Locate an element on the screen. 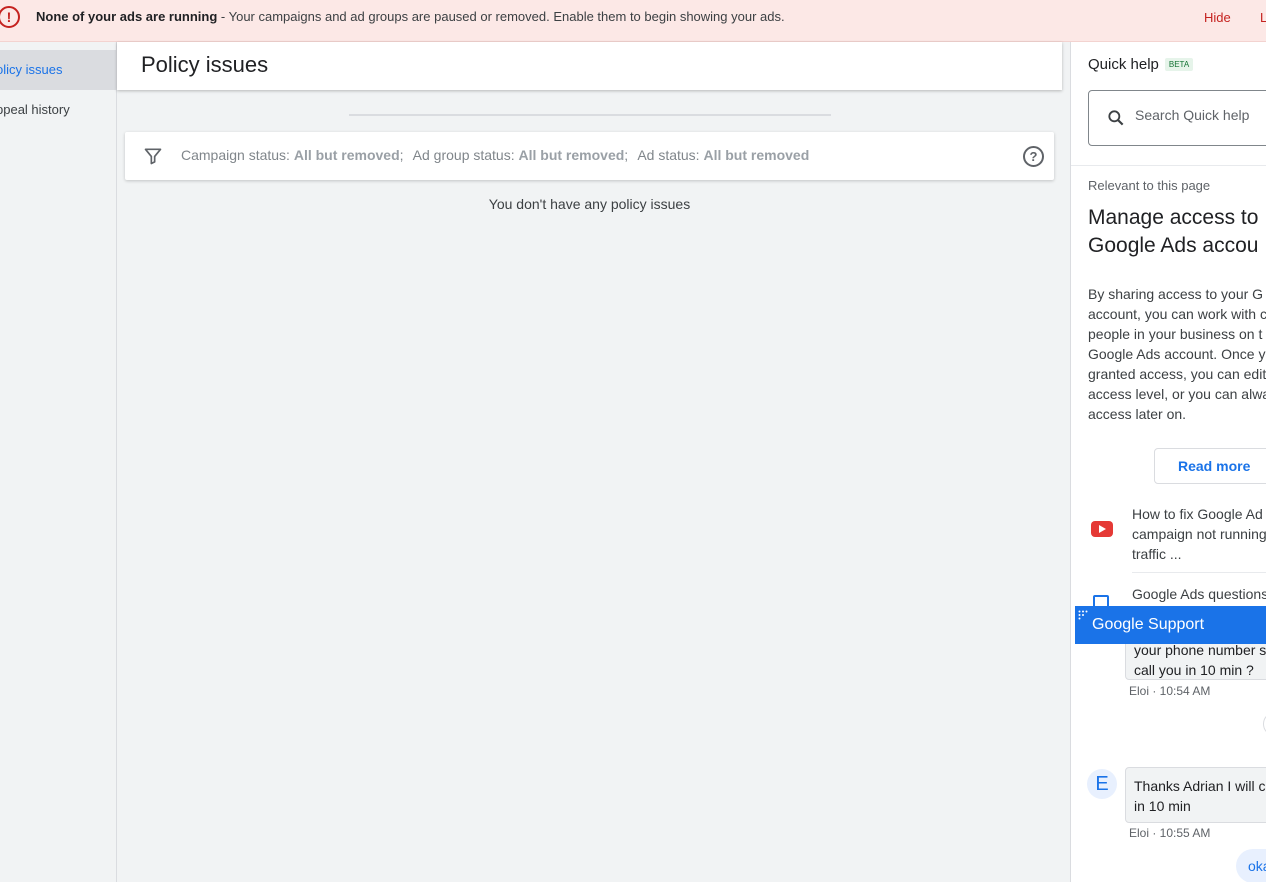  learn-more-button: L is located at coordinates (1263, 17).